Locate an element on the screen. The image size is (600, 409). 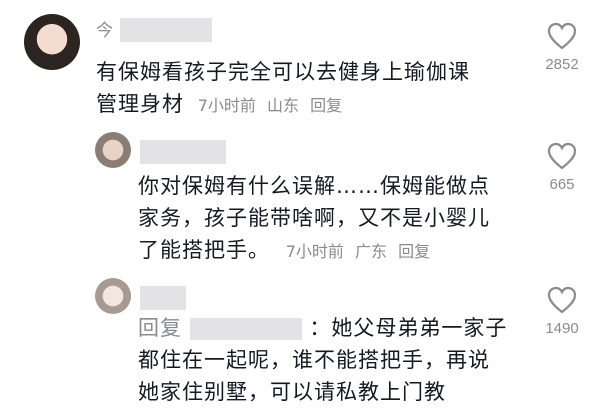
comment-line-2-row: 管理身材 7小时前 山东 回复 is located at coordinates (306, 105).